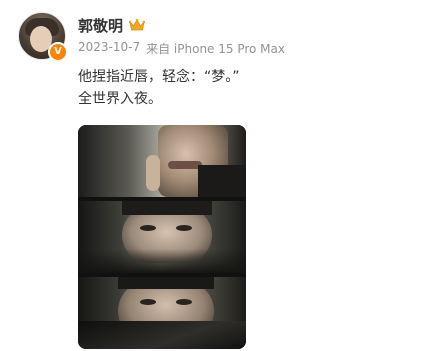  What do you see at coordinates (109, 48) in the screenshot?
I see `post-date: 2023-10-7` at bounding box center [109, 48].